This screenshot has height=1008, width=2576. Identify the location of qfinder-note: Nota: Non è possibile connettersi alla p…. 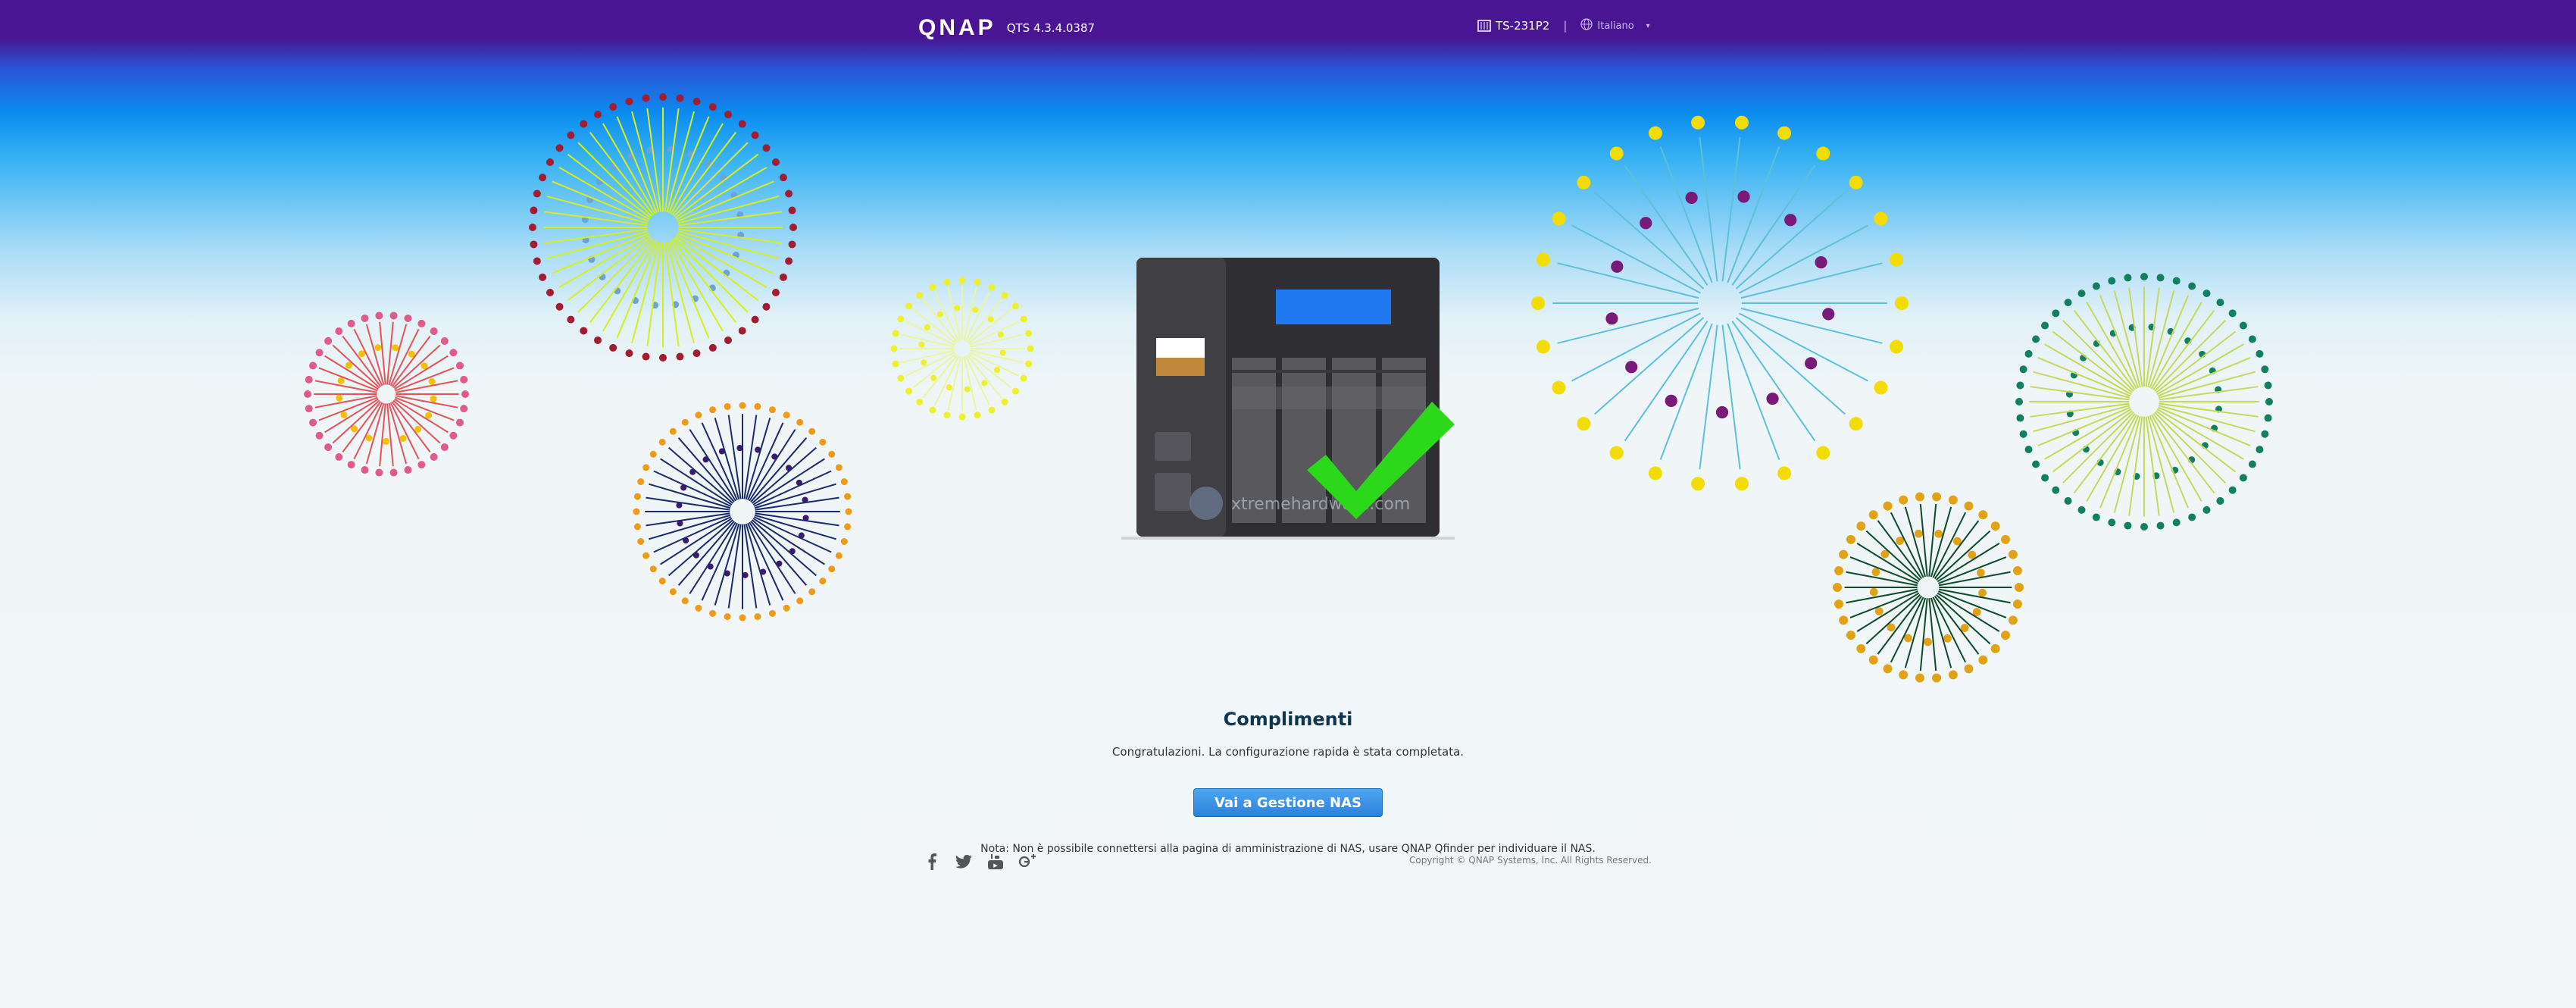
(1288, 849).